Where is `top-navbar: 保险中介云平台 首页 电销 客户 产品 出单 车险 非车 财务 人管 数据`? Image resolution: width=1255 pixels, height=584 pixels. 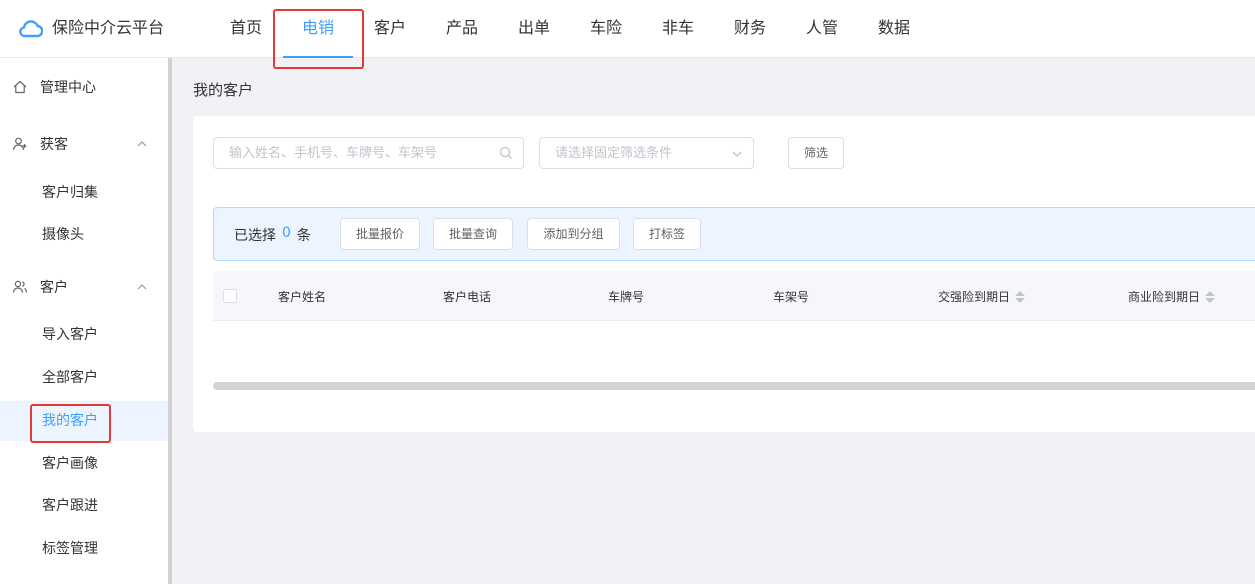 top-navbar: 保险中介云平台 首页 电销 客户 产品 出单 车险 非车 财务 人管 数据 is located at coordinates (627, 29).